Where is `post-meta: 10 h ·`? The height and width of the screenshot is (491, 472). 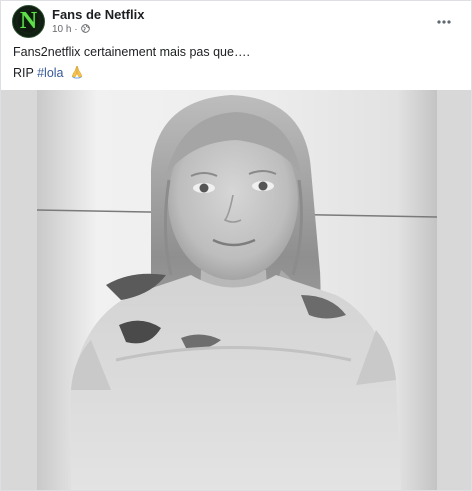 post-meta: 10 h · is located at coordinates (71, 30).